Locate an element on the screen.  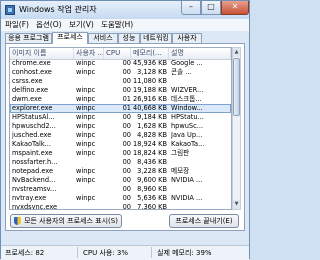
process-memory: 18,824 KB is located at coordinates (150, 153).